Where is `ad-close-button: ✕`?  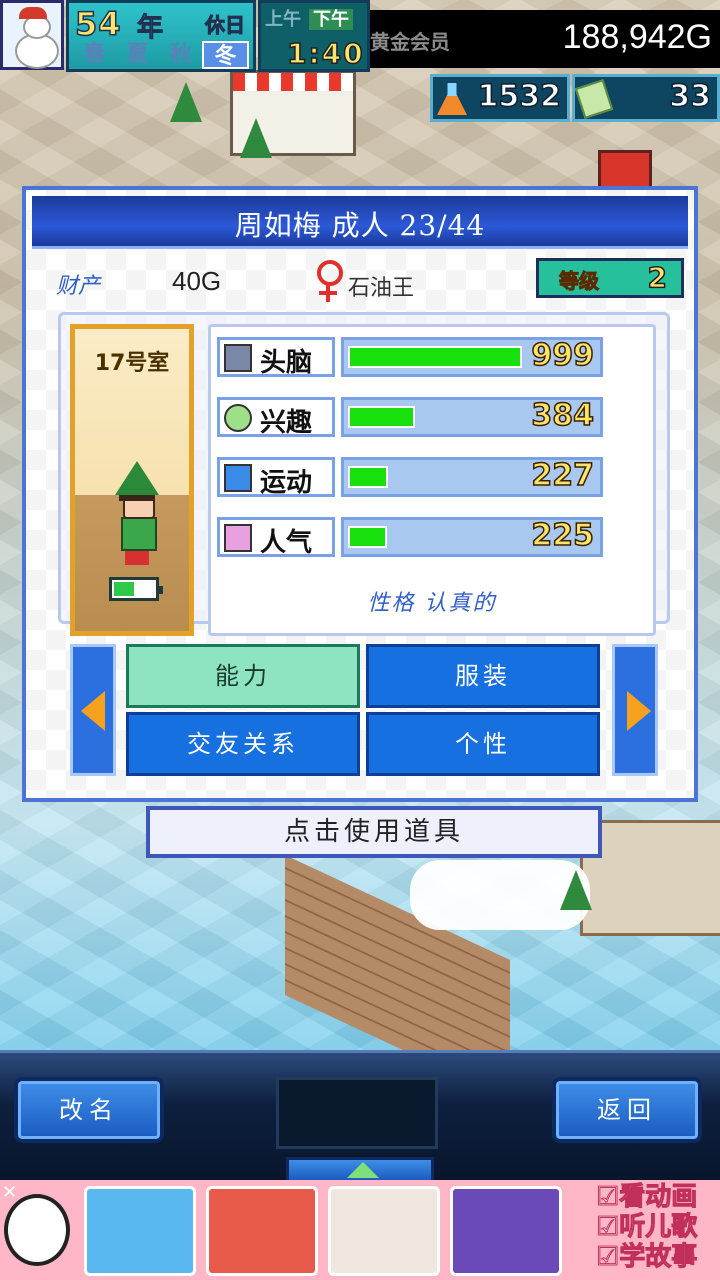
ad-close-button: ✕ is located at coordinates (9, 1192).